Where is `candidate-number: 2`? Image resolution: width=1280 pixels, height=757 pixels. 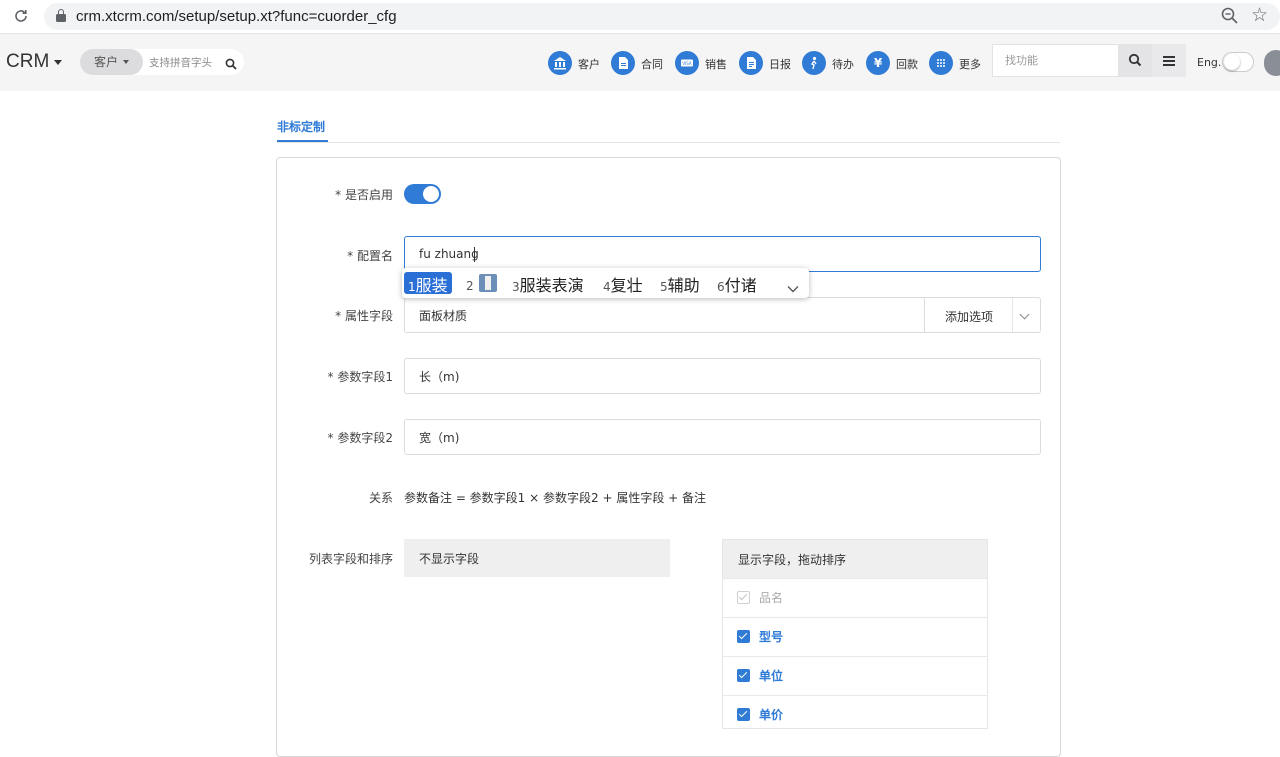
candidate-number: 2 is located at coordinates (470, 286).